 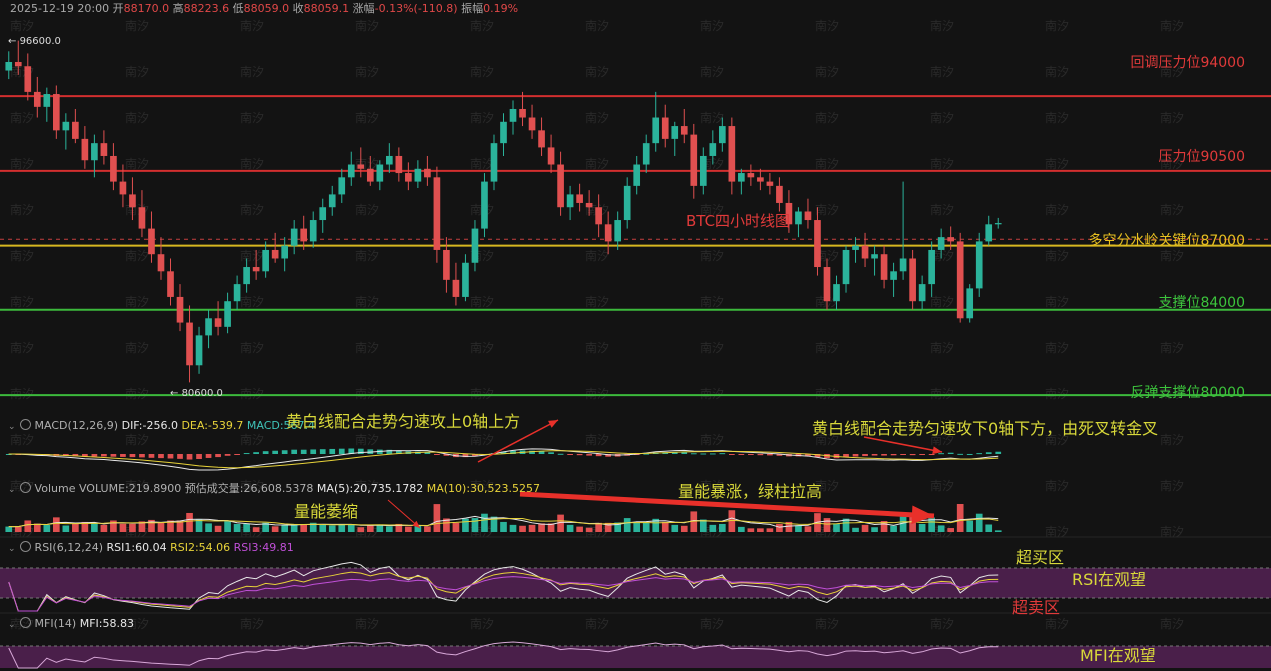 I want to click on level-label-94000: 回调压力位94000, so click(x=1187, y=63).